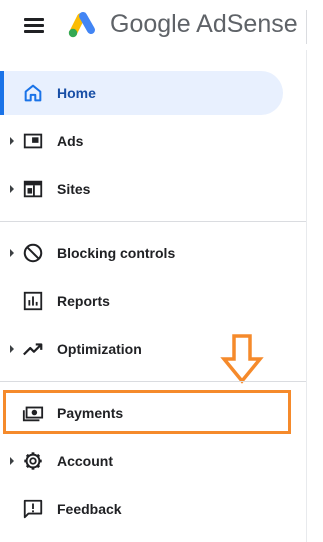 Image resolution: width=323 pixels, height=542 pixels. I want to click on block-icon, so click(33, 253).